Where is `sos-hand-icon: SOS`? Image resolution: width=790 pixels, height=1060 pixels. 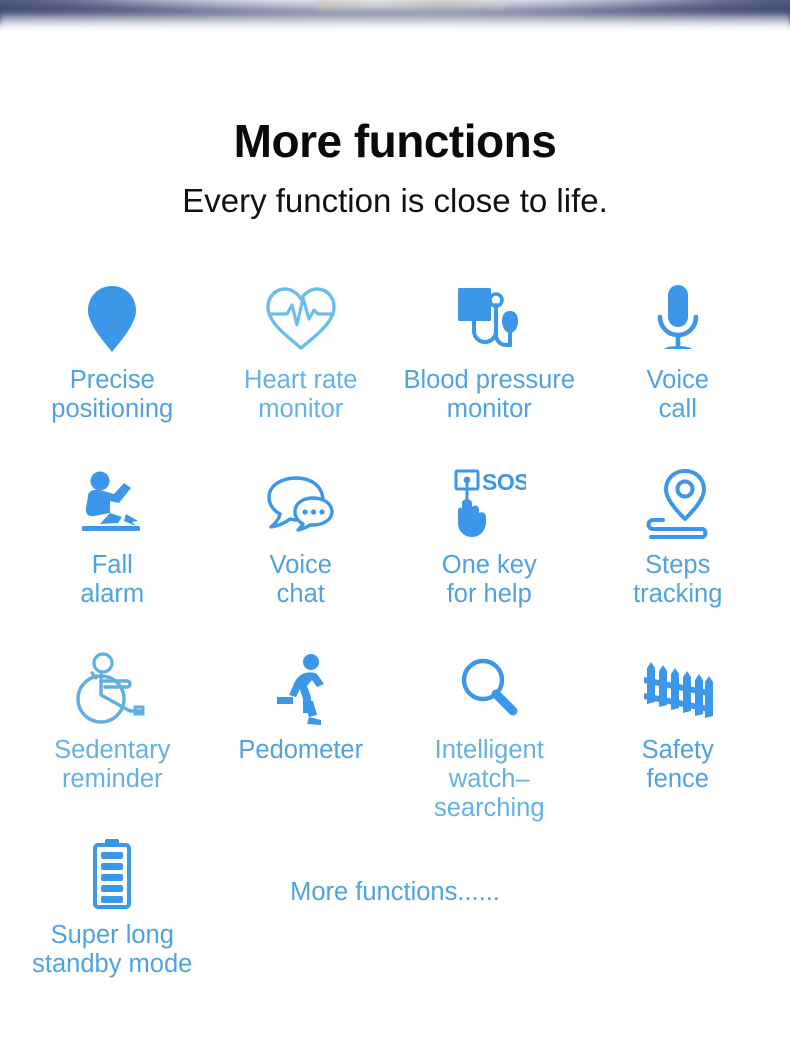 sos-hand-icon: SOS is located at coordinates (489, 504).